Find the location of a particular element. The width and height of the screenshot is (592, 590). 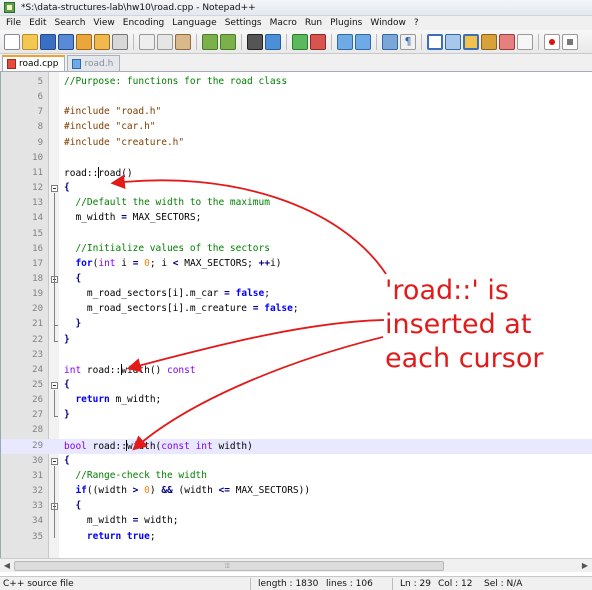

code-text: return m_width; is located at coordinates (112, 399).